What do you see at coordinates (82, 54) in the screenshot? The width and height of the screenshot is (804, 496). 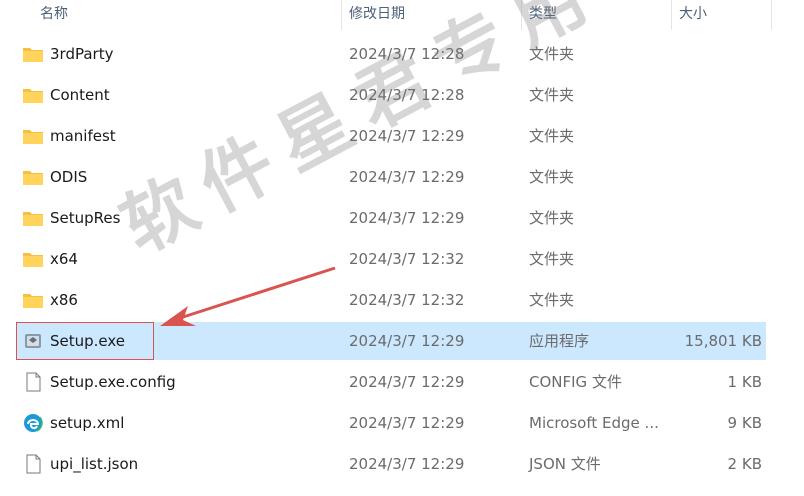 I see `file-name: 3rdParty` at bounding box center [82, 54].